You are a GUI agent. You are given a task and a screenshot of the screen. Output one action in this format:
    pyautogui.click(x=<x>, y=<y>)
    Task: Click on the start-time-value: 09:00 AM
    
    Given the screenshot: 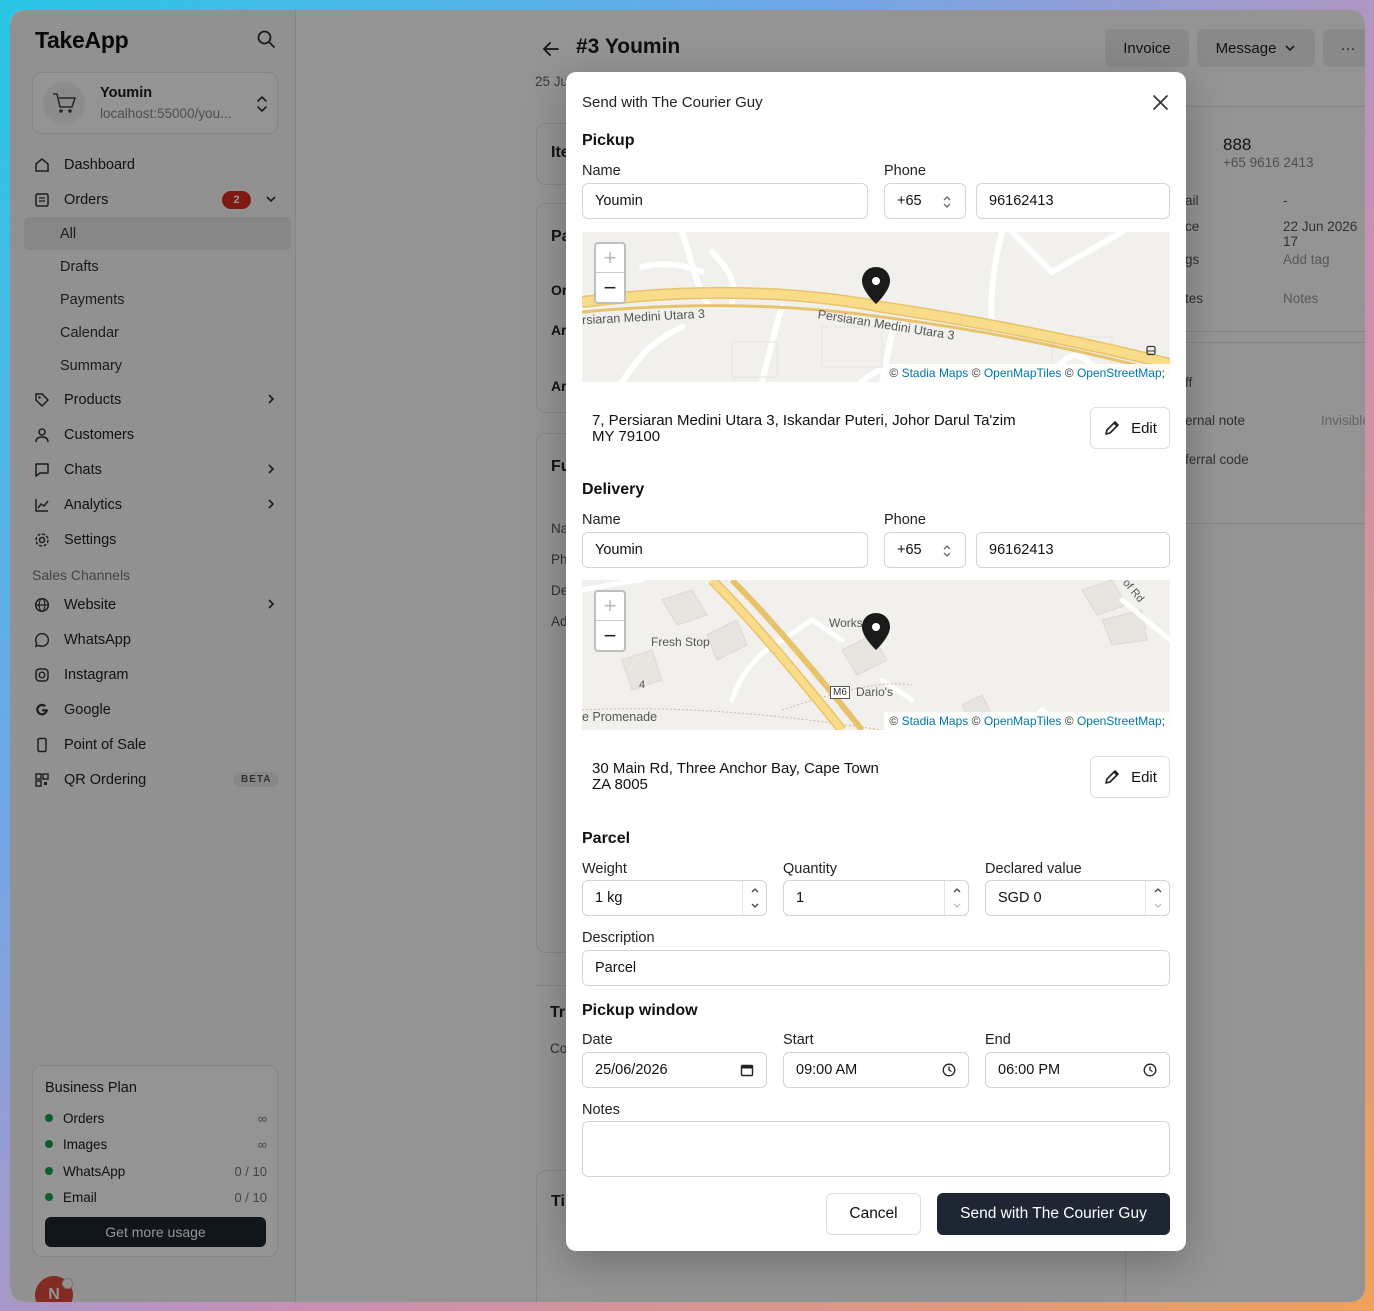 What is the action you would take?
    pyautogui.click(x=827, y=1070)
    